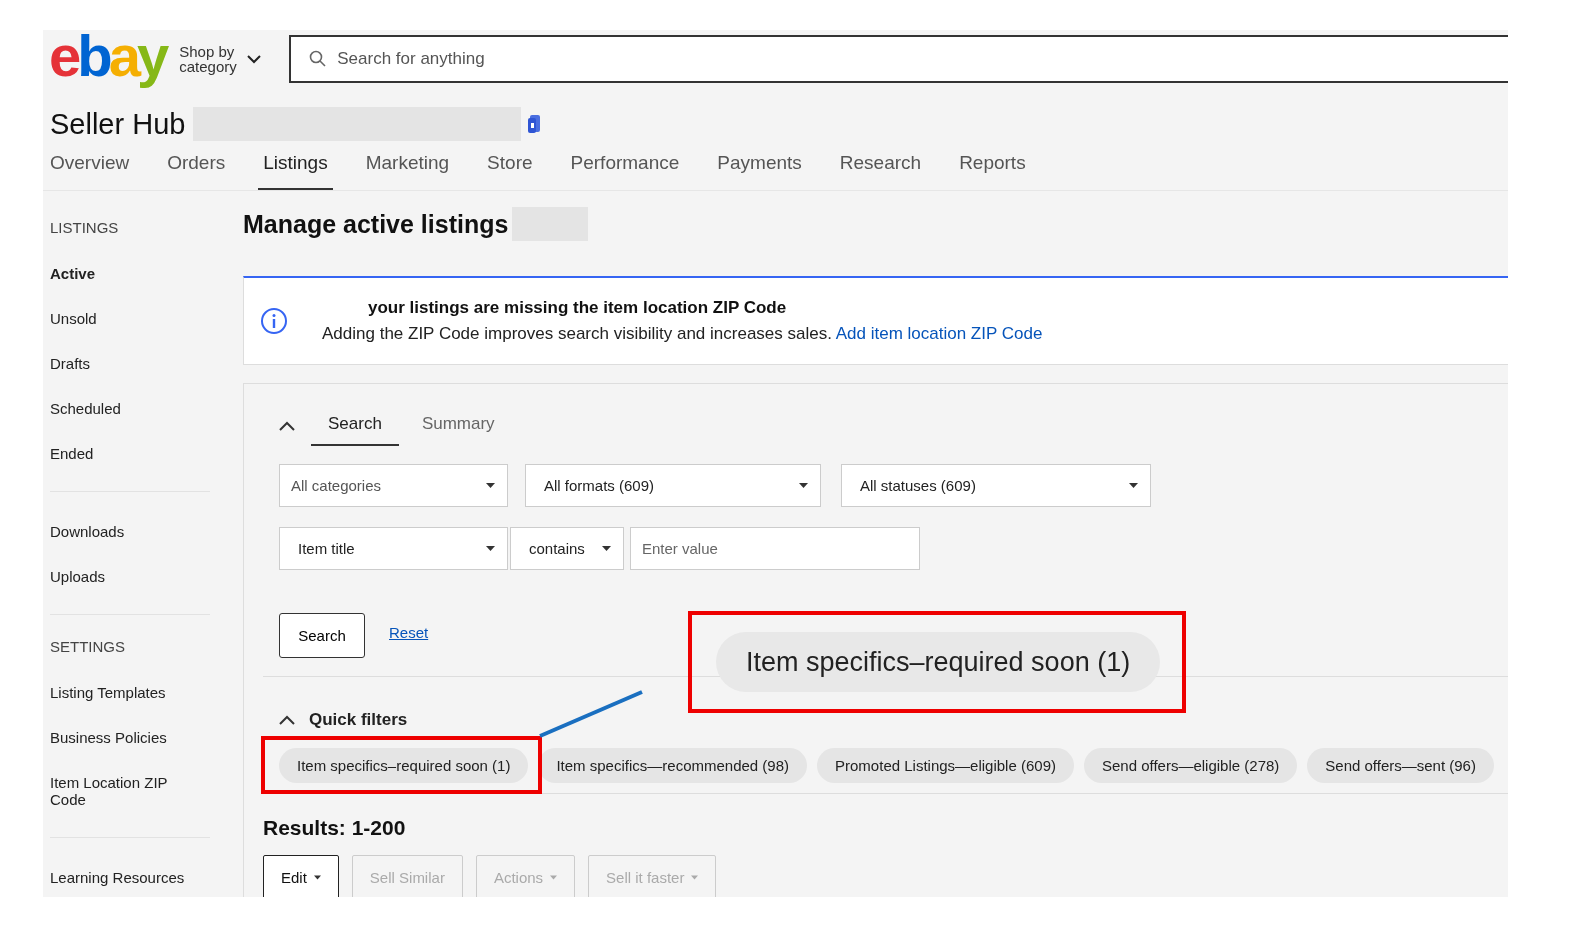 This screenshot has height=934, width=1586. I want to click on search-tab: Search, so click(355, 426).